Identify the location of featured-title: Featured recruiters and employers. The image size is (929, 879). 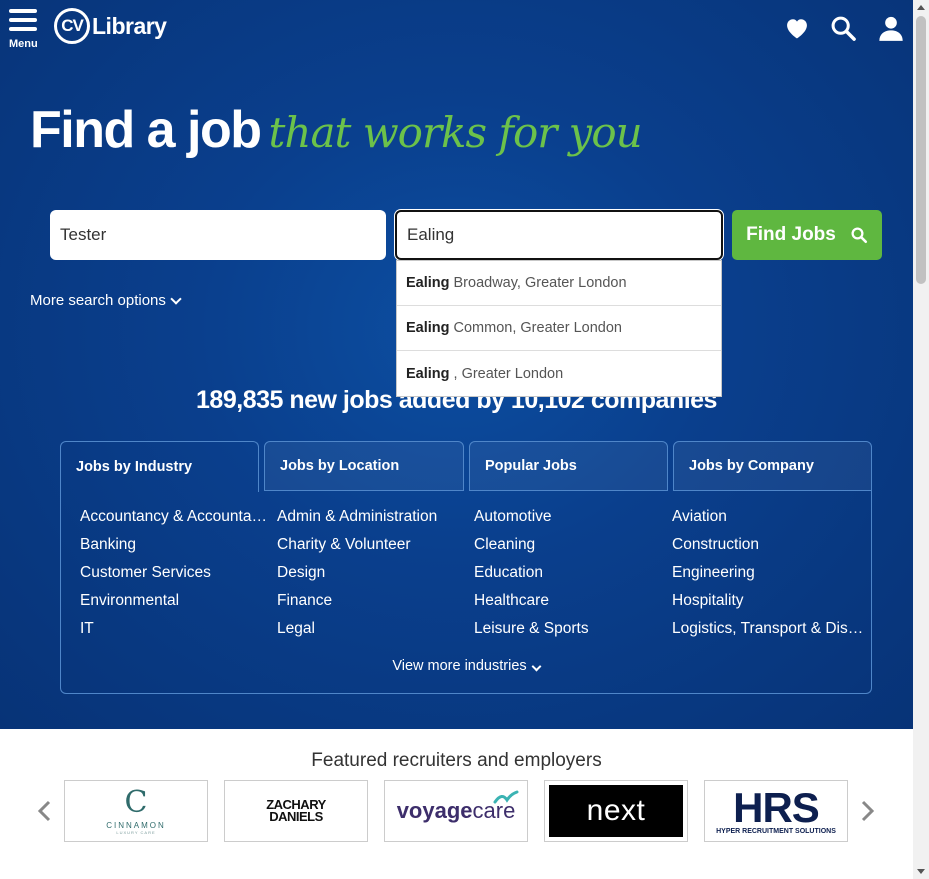
(456, 760).